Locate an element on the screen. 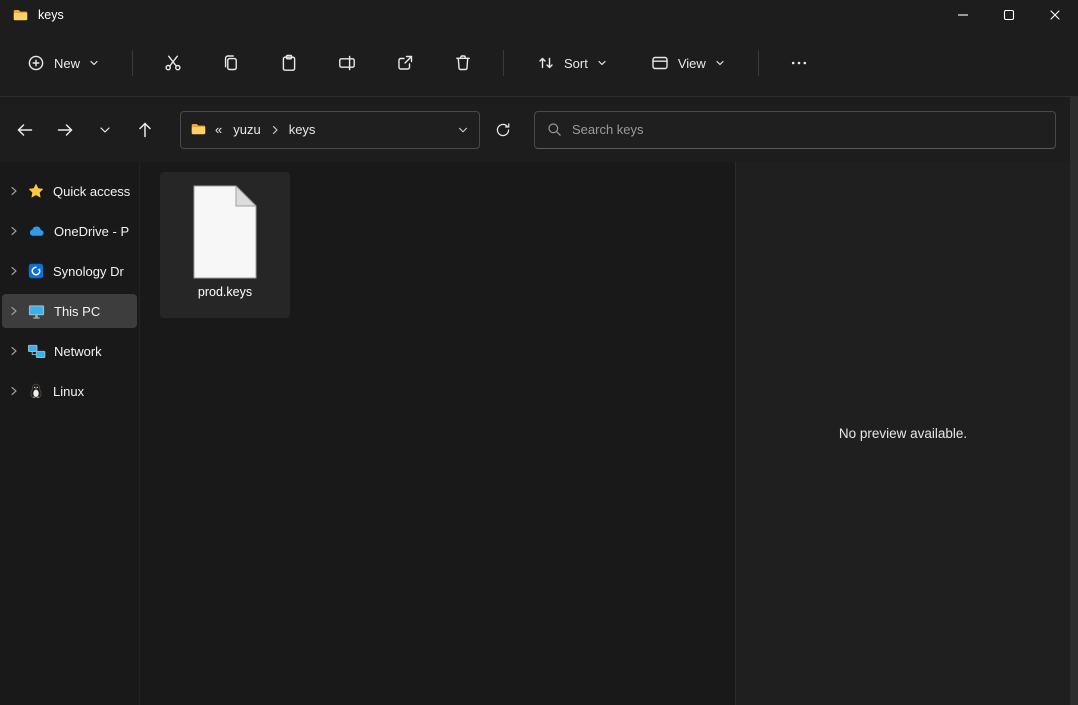  sidebar-item-linux: Linux is located at coordinates (69, 391).